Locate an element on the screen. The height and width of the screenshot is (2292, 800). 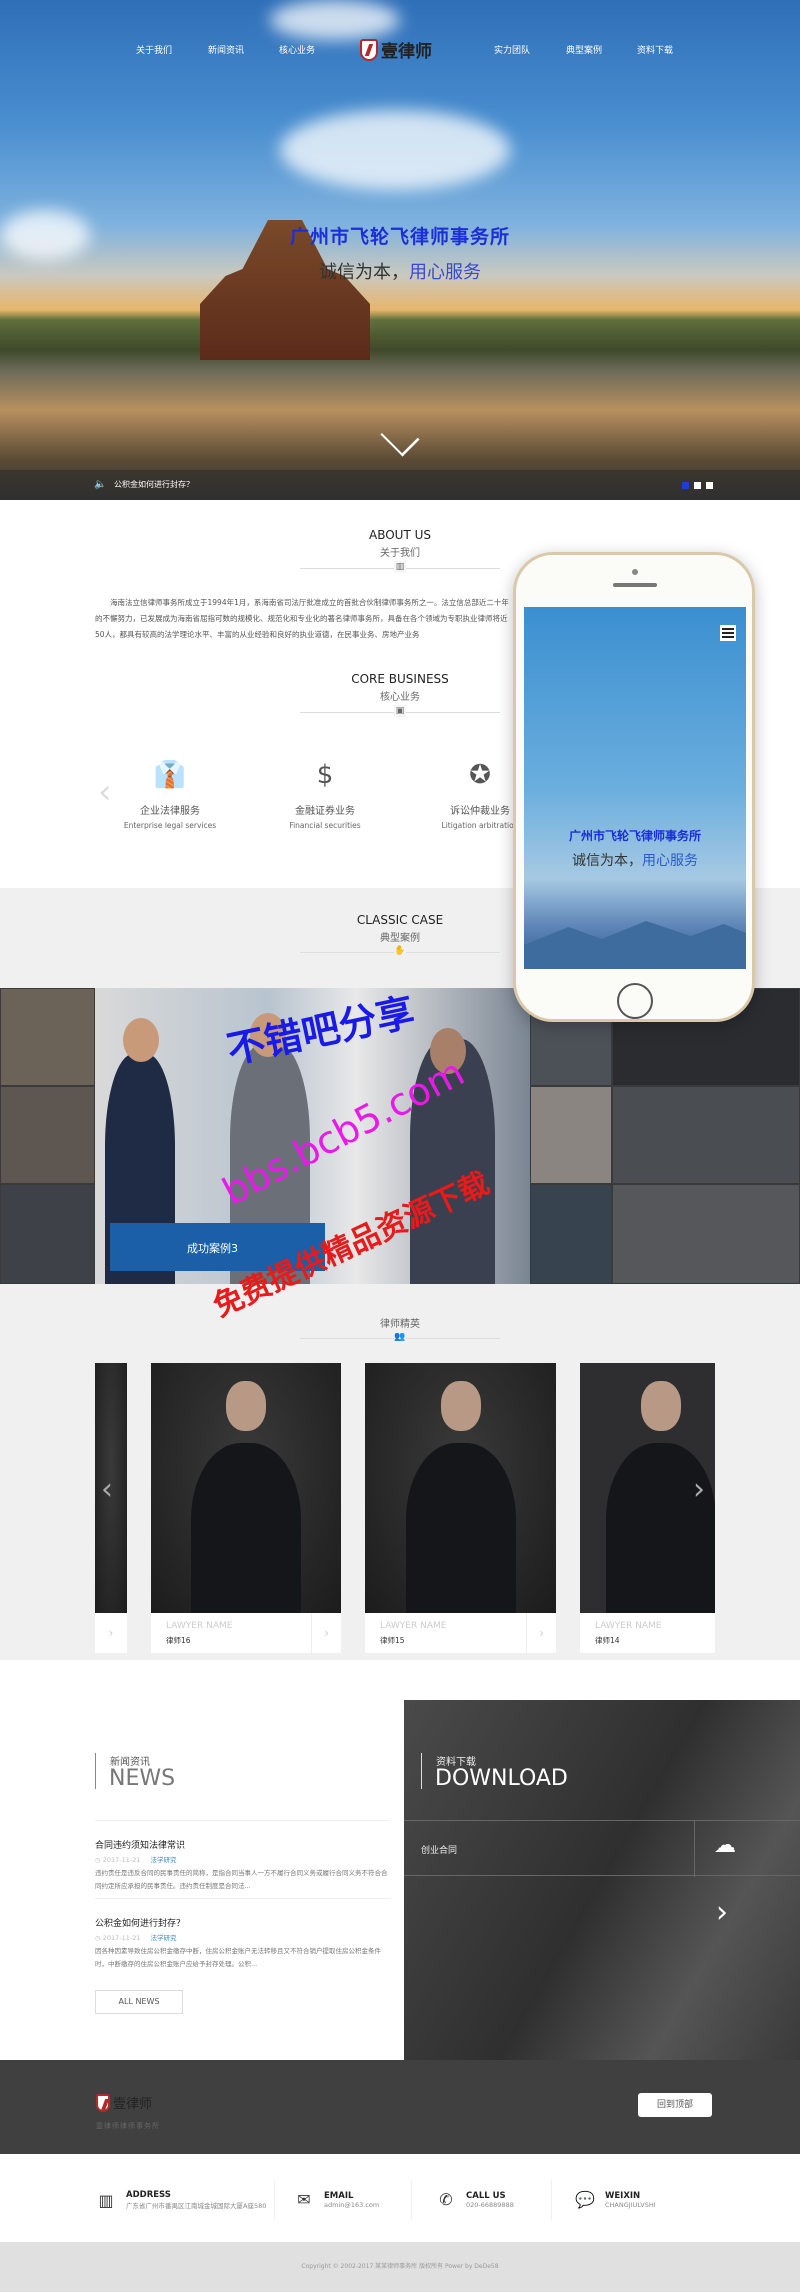
contact-email: ✉ EMAIL admin@163.com is located at coordinates (336, 2199).